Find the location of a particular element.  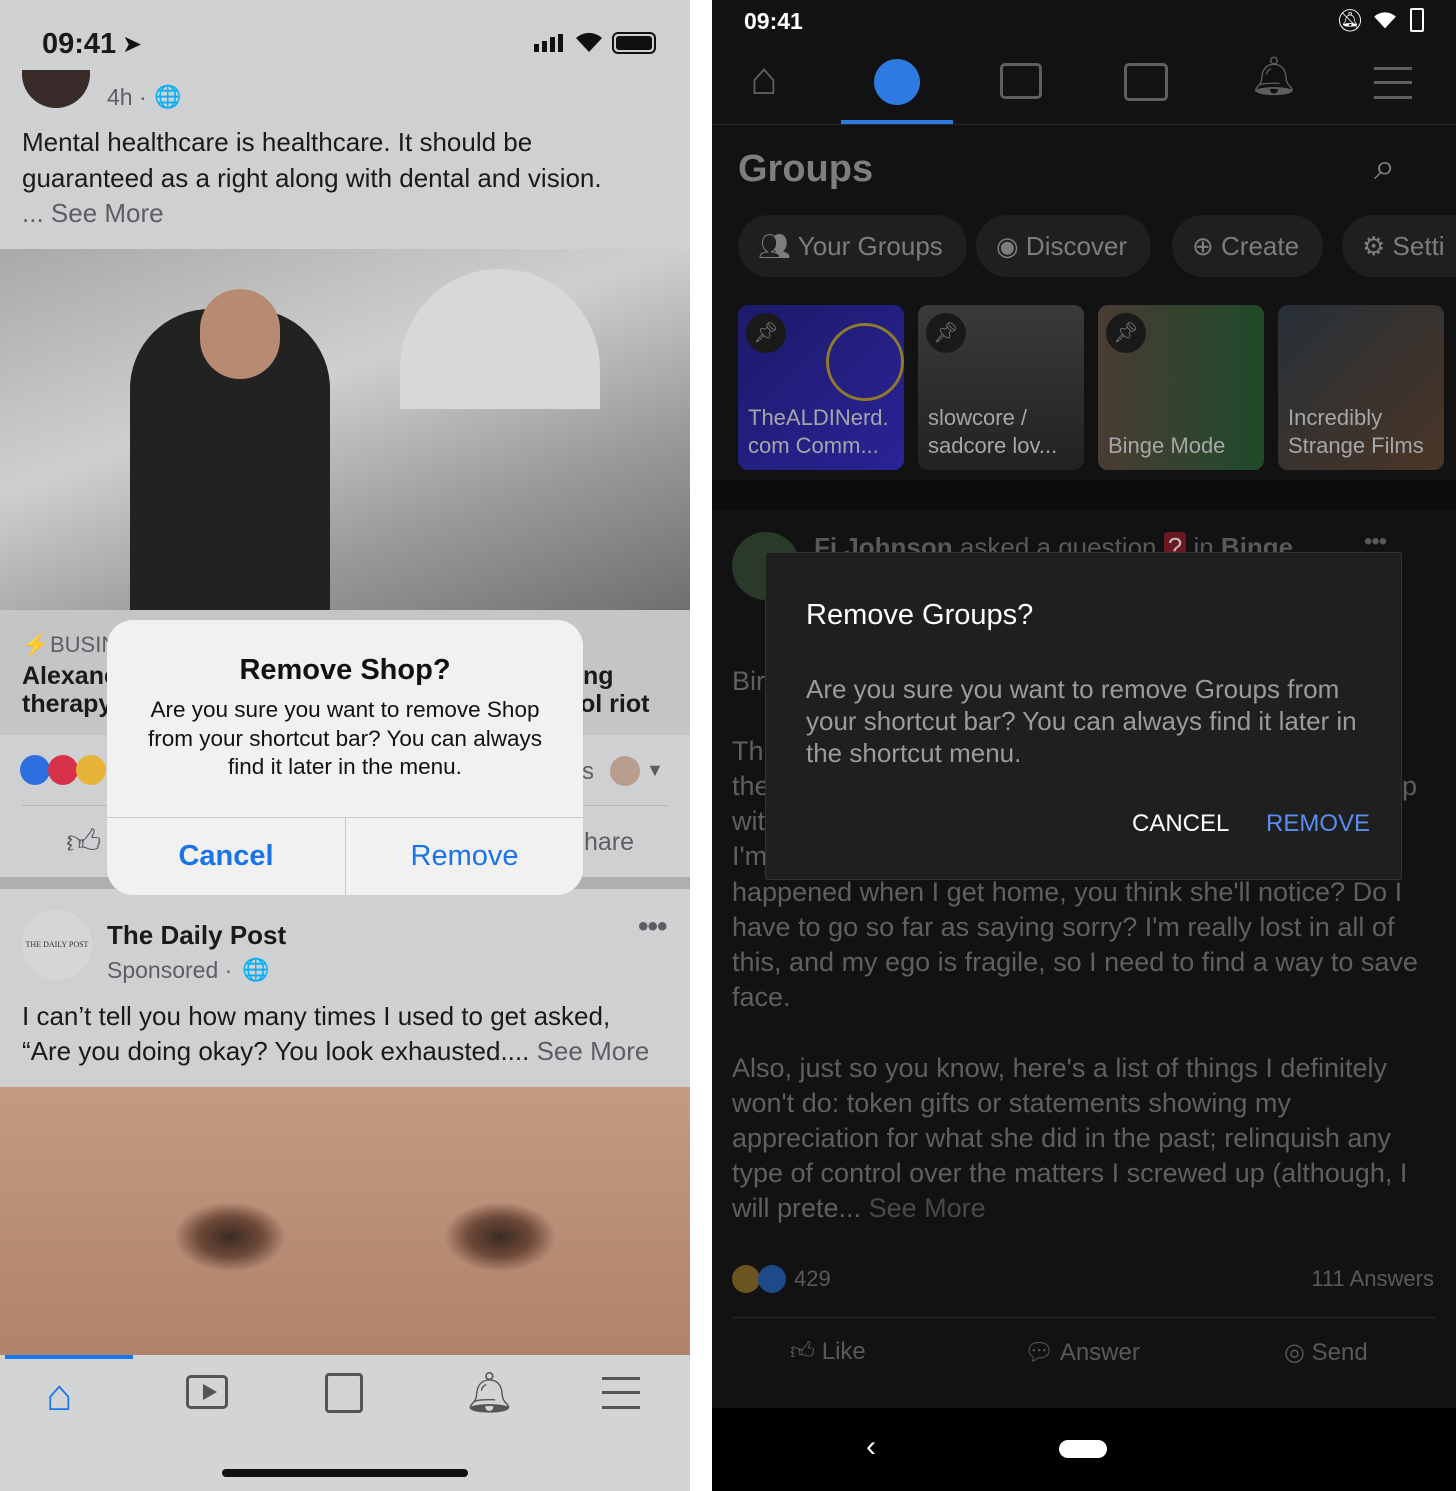

tab-bar: ⌂ 🔔︎ is located at coordinates (345, 1423).